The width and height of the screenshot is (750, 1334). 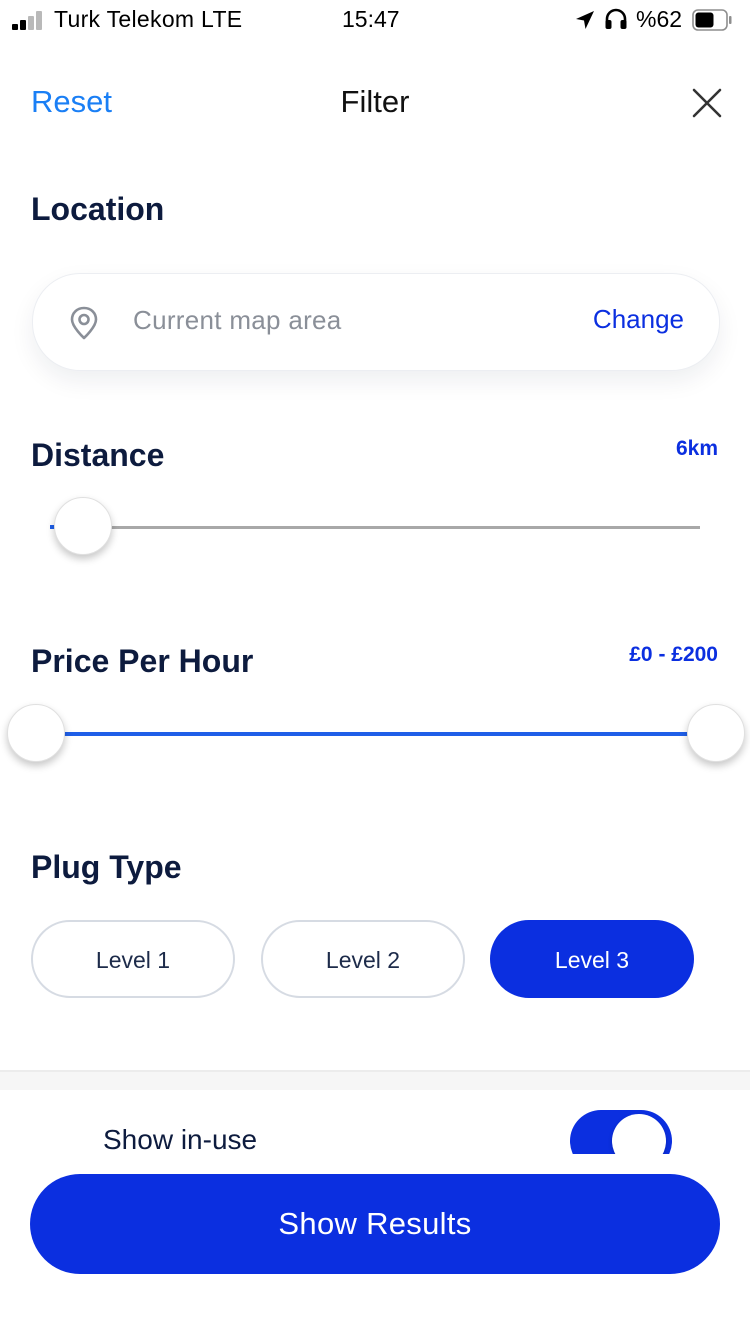 I want to click on location-placeholder: Current map area, so click(x=237, y=320).